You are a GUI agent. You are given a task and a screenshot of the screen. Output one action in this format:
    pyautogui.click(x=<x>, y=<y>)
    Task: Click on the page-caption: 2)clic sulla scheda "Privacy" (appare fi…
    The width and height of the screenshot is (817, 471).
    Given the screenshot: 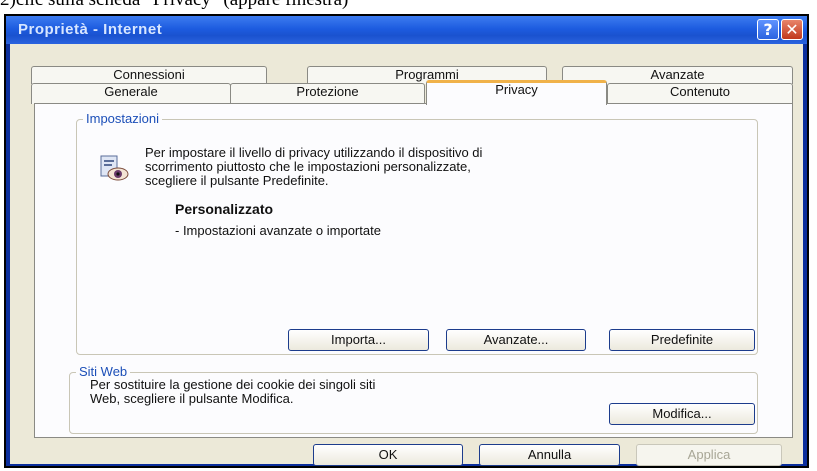 What is the action you would take?
    pyautogui.click(x=174, y=5)
    